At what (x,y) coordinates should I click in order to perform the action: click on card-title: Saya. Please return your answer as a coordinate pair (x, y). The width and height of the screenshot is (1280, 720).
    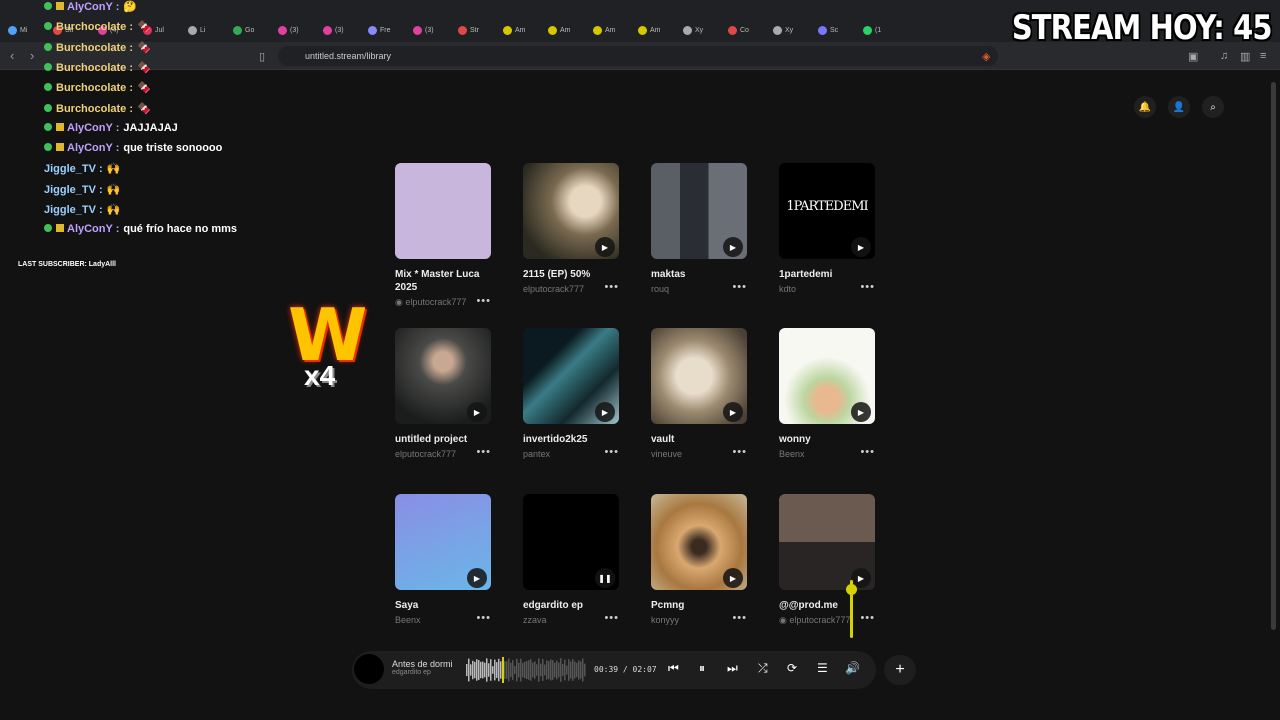
    Looking at the image, I should click on (440, 605).